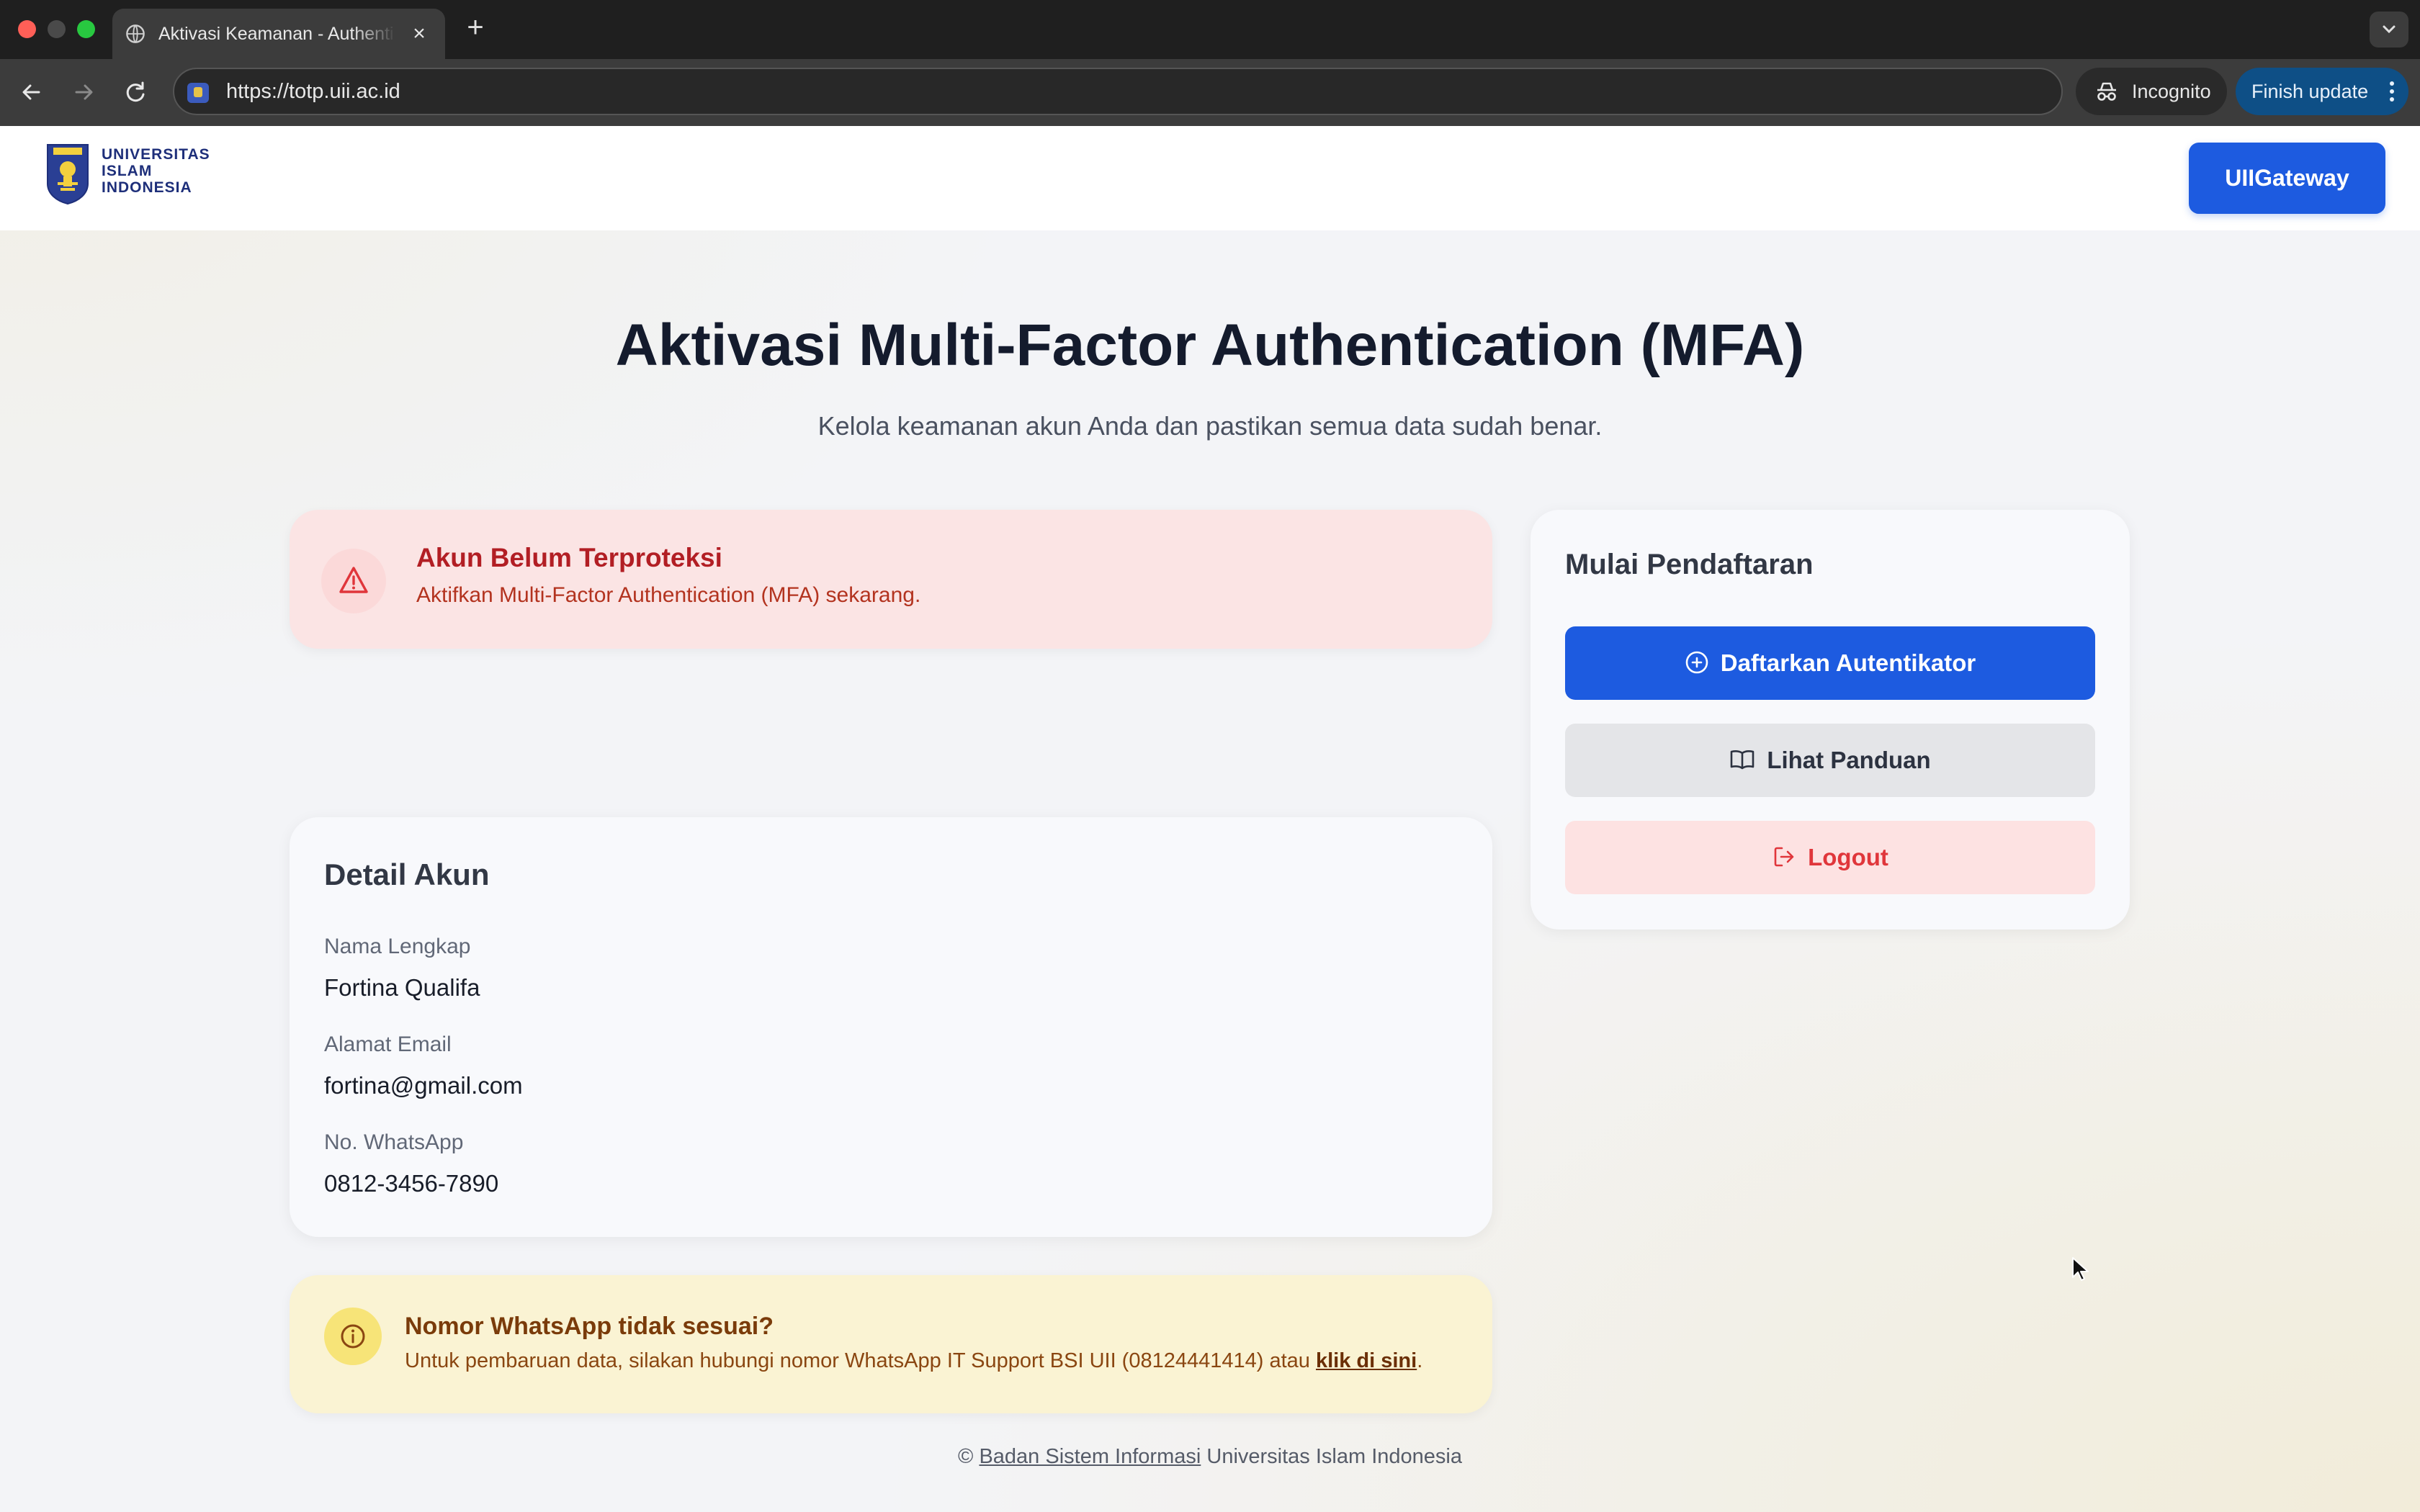 The image size is (2420, 1512). I want to click on chevron-down-icon, so click(2389, 29).